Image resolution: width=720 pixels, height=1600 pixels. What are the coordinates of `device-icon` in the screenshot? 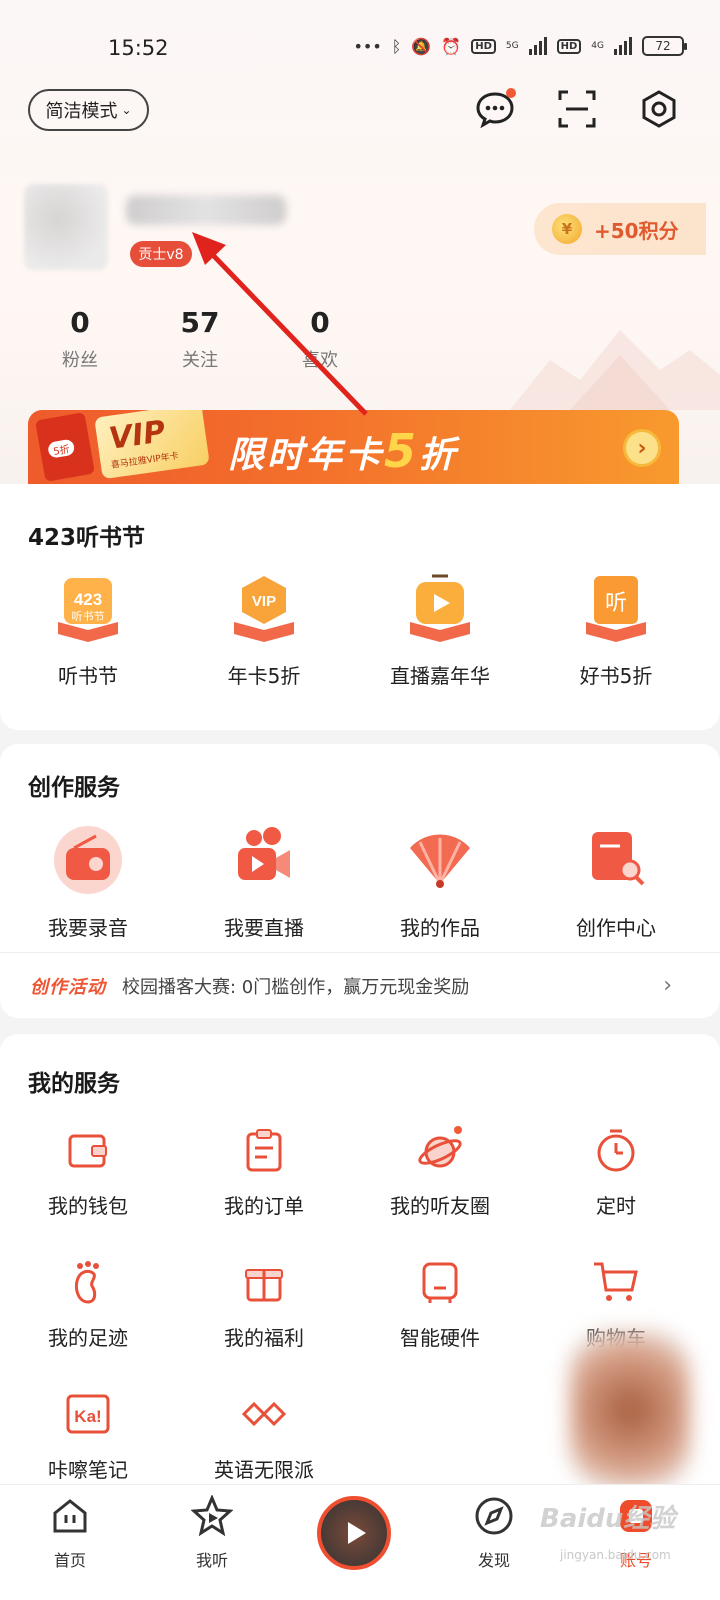 It's located at (440, 1282).